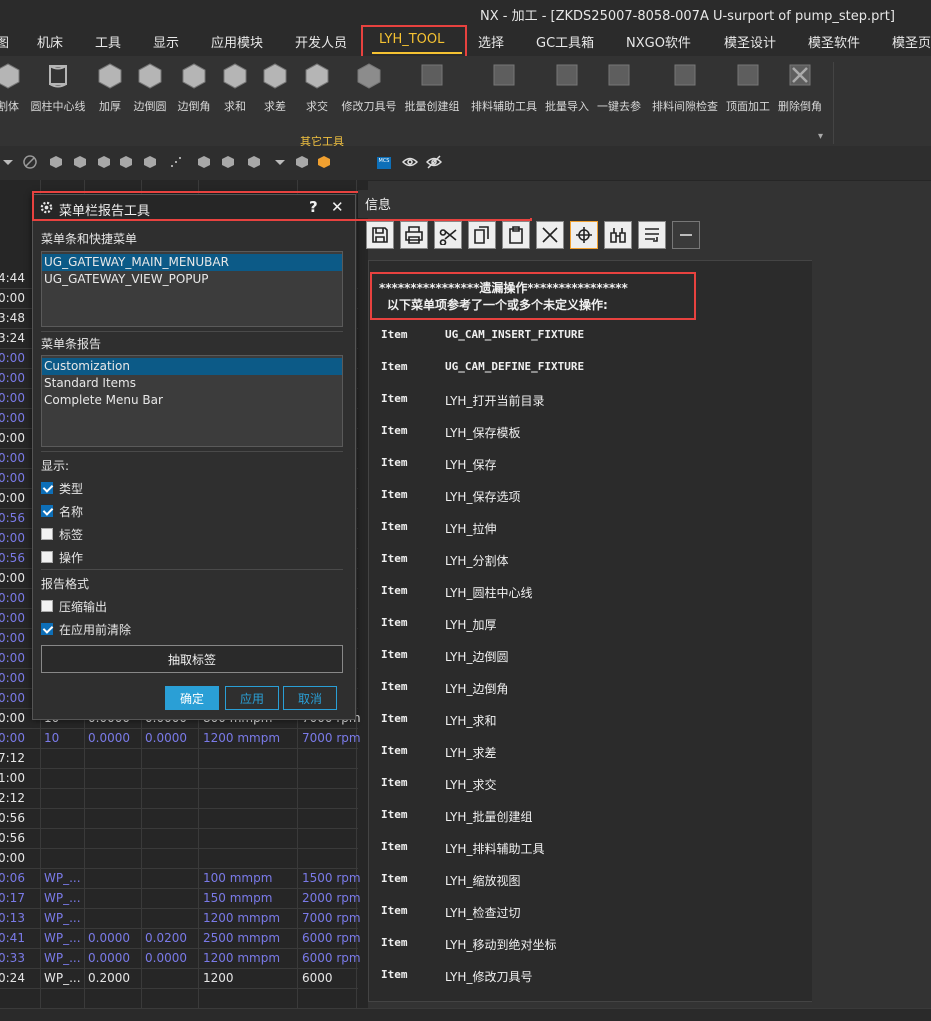  Describe the element at coordinates (237, 41) in the screenshot. I see `menu-item-4: 应用模块` at that location.